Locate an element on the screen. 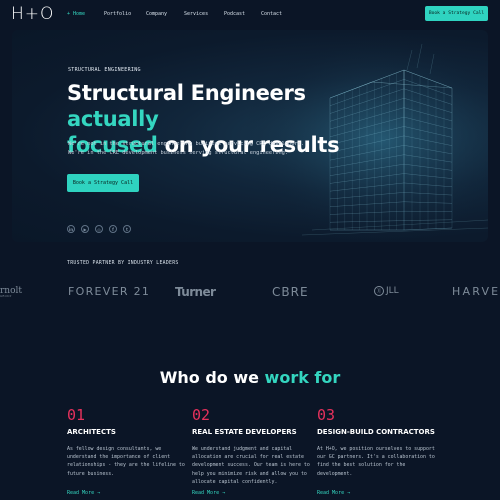 This screenshot has width=500, height=500. partner-logo-cbre: CBRE is located at coordinates (290, 292).